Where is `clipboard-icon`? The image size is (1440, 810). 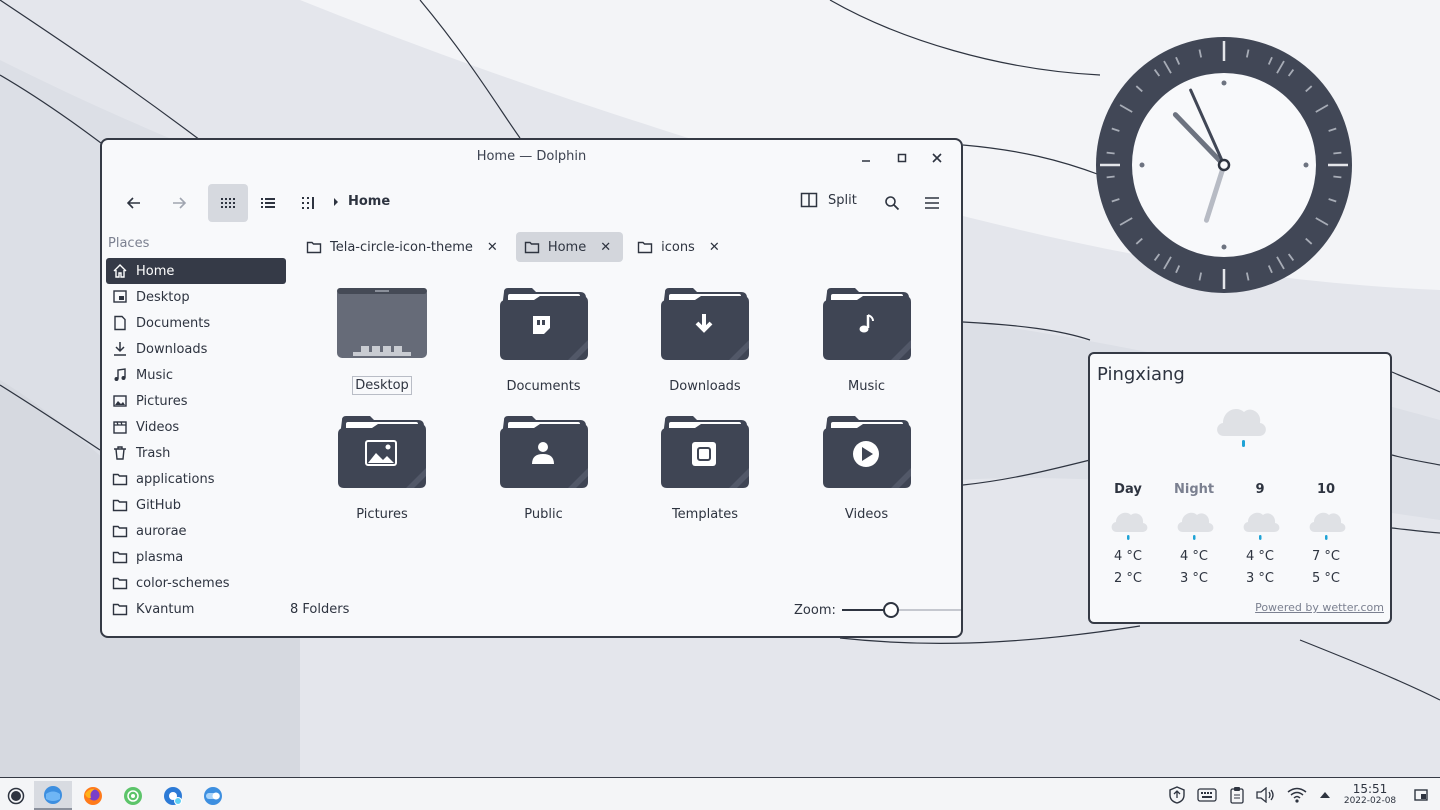
clipboard-icon is located at coordinates (1237, 795).